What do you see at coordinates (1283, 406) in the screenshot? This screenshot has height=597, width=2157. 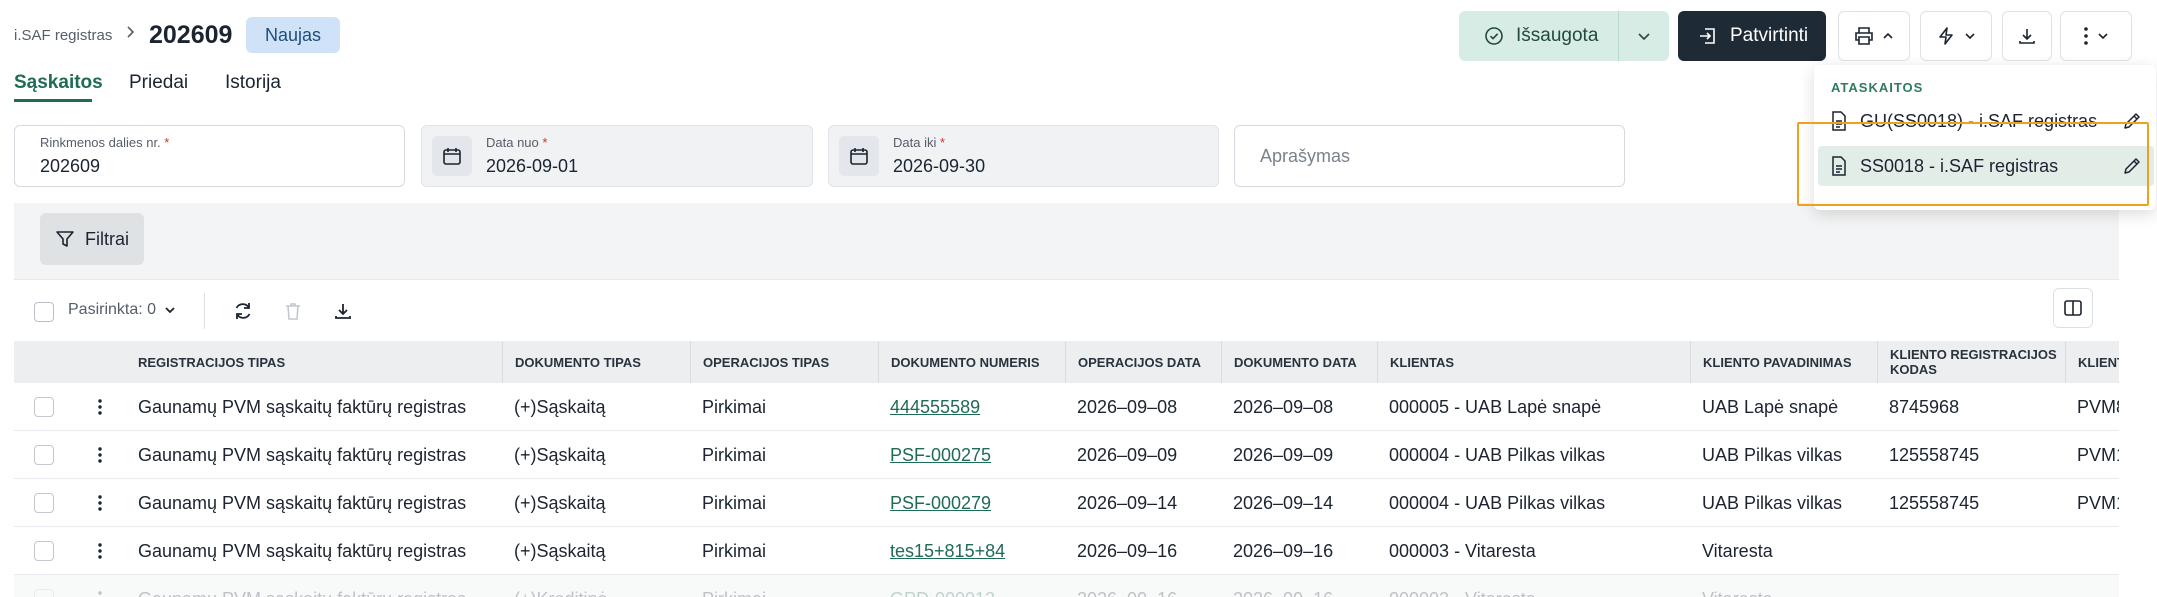 I see `cell-document-date: 2026–09–08` at bounding box center [1283, 406].